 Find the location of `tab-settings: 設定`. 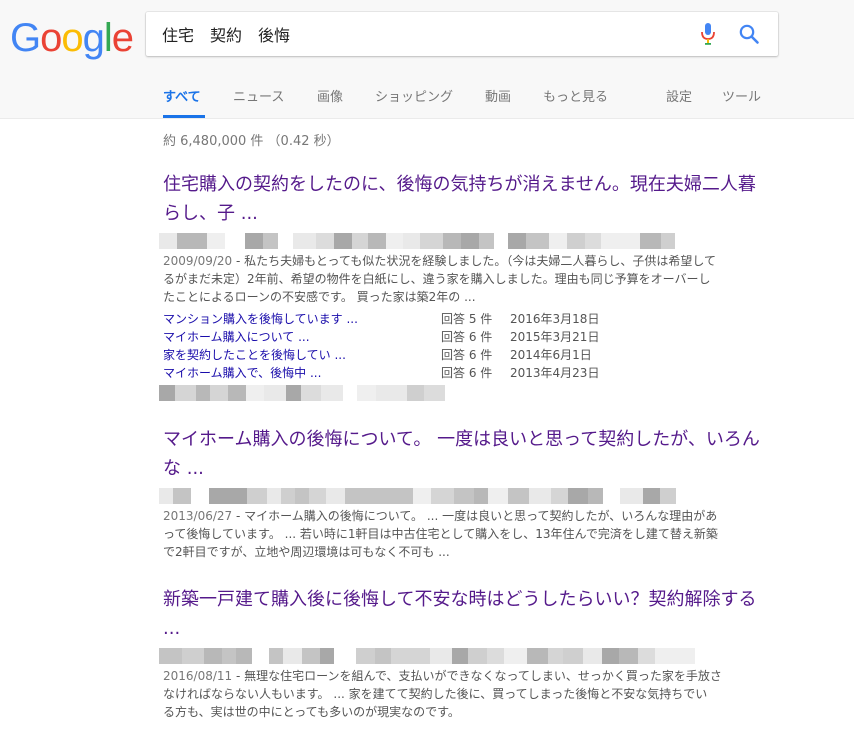

tab-settings: 設定 is located at coordinates (679, 95).